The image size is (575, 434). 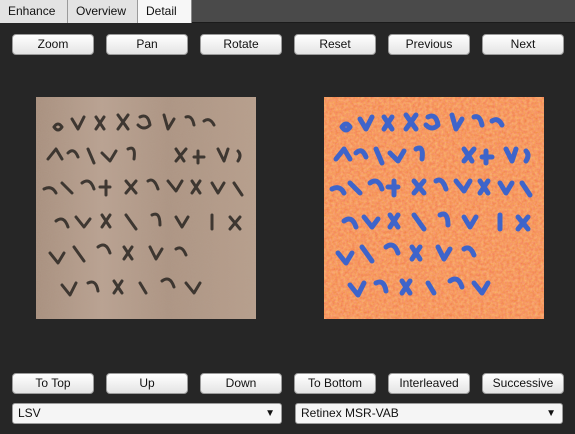 I want to click on interleaved-button: Interleaved, so click(x=429, y=383).